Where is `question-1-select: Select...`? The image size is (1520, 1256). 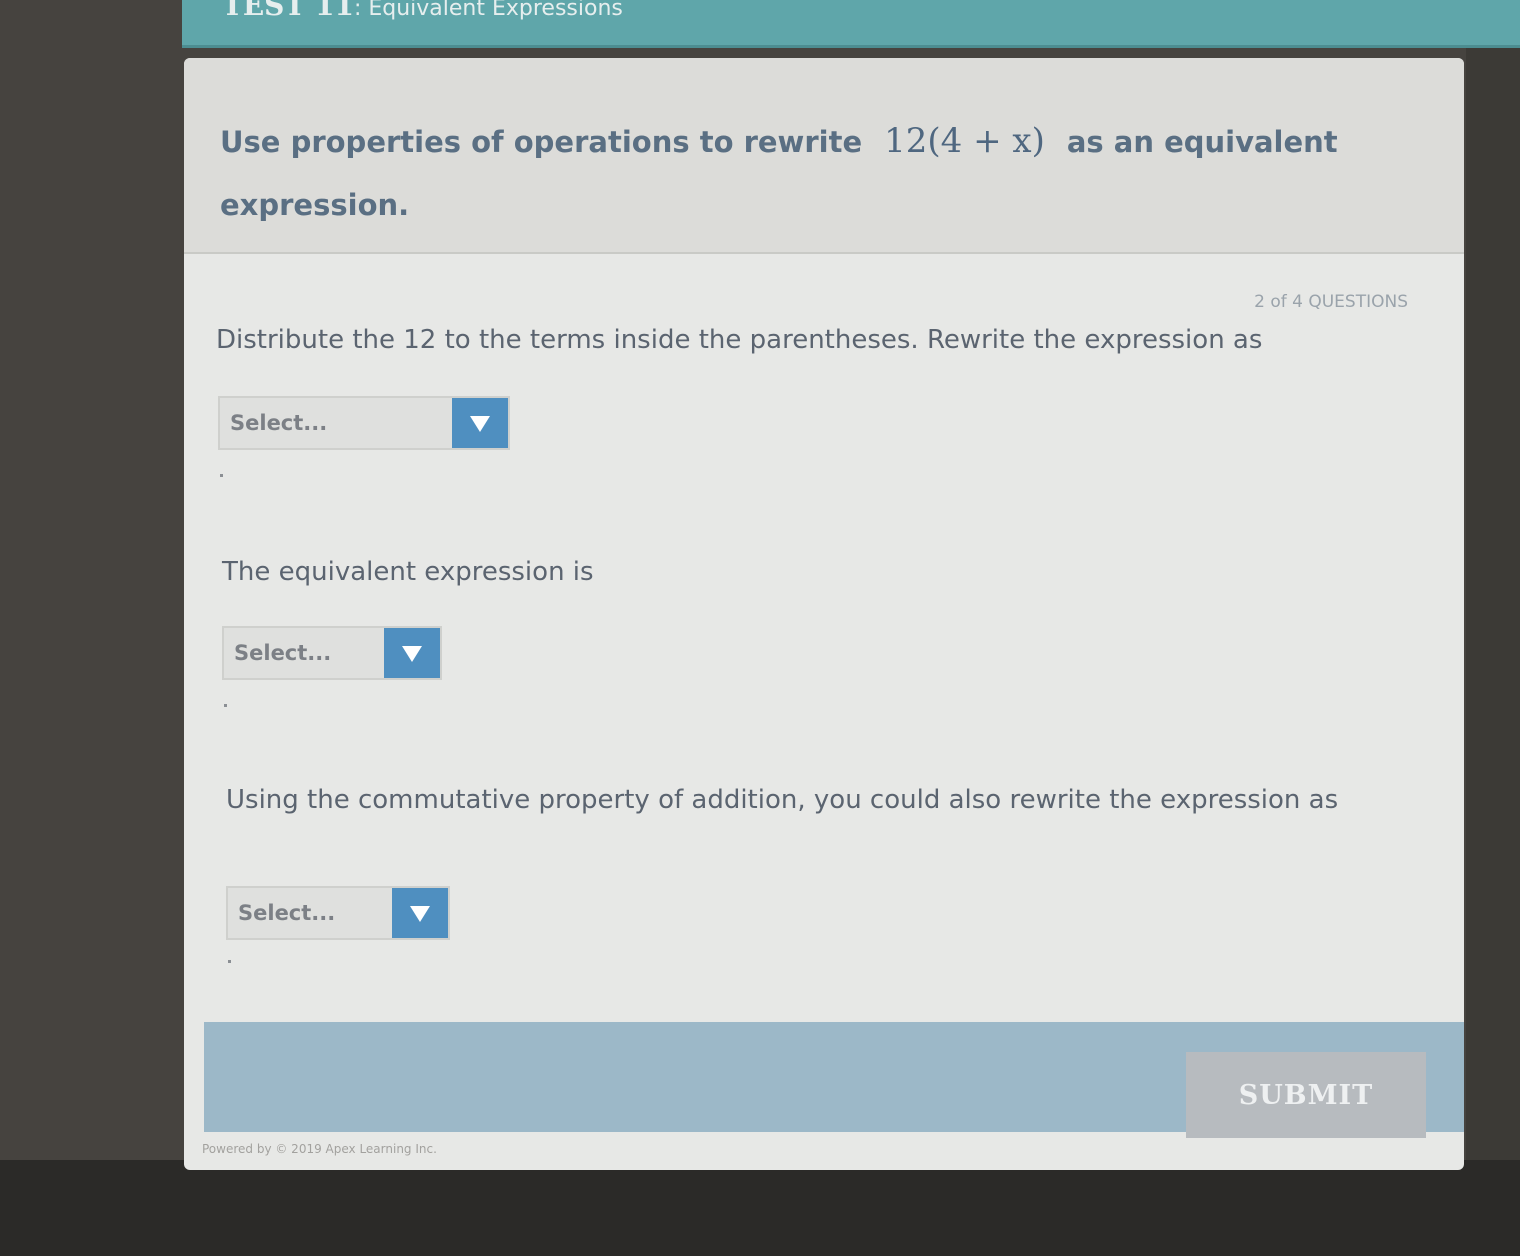
question-1-select: Select... is located at coordinates (364, 423).